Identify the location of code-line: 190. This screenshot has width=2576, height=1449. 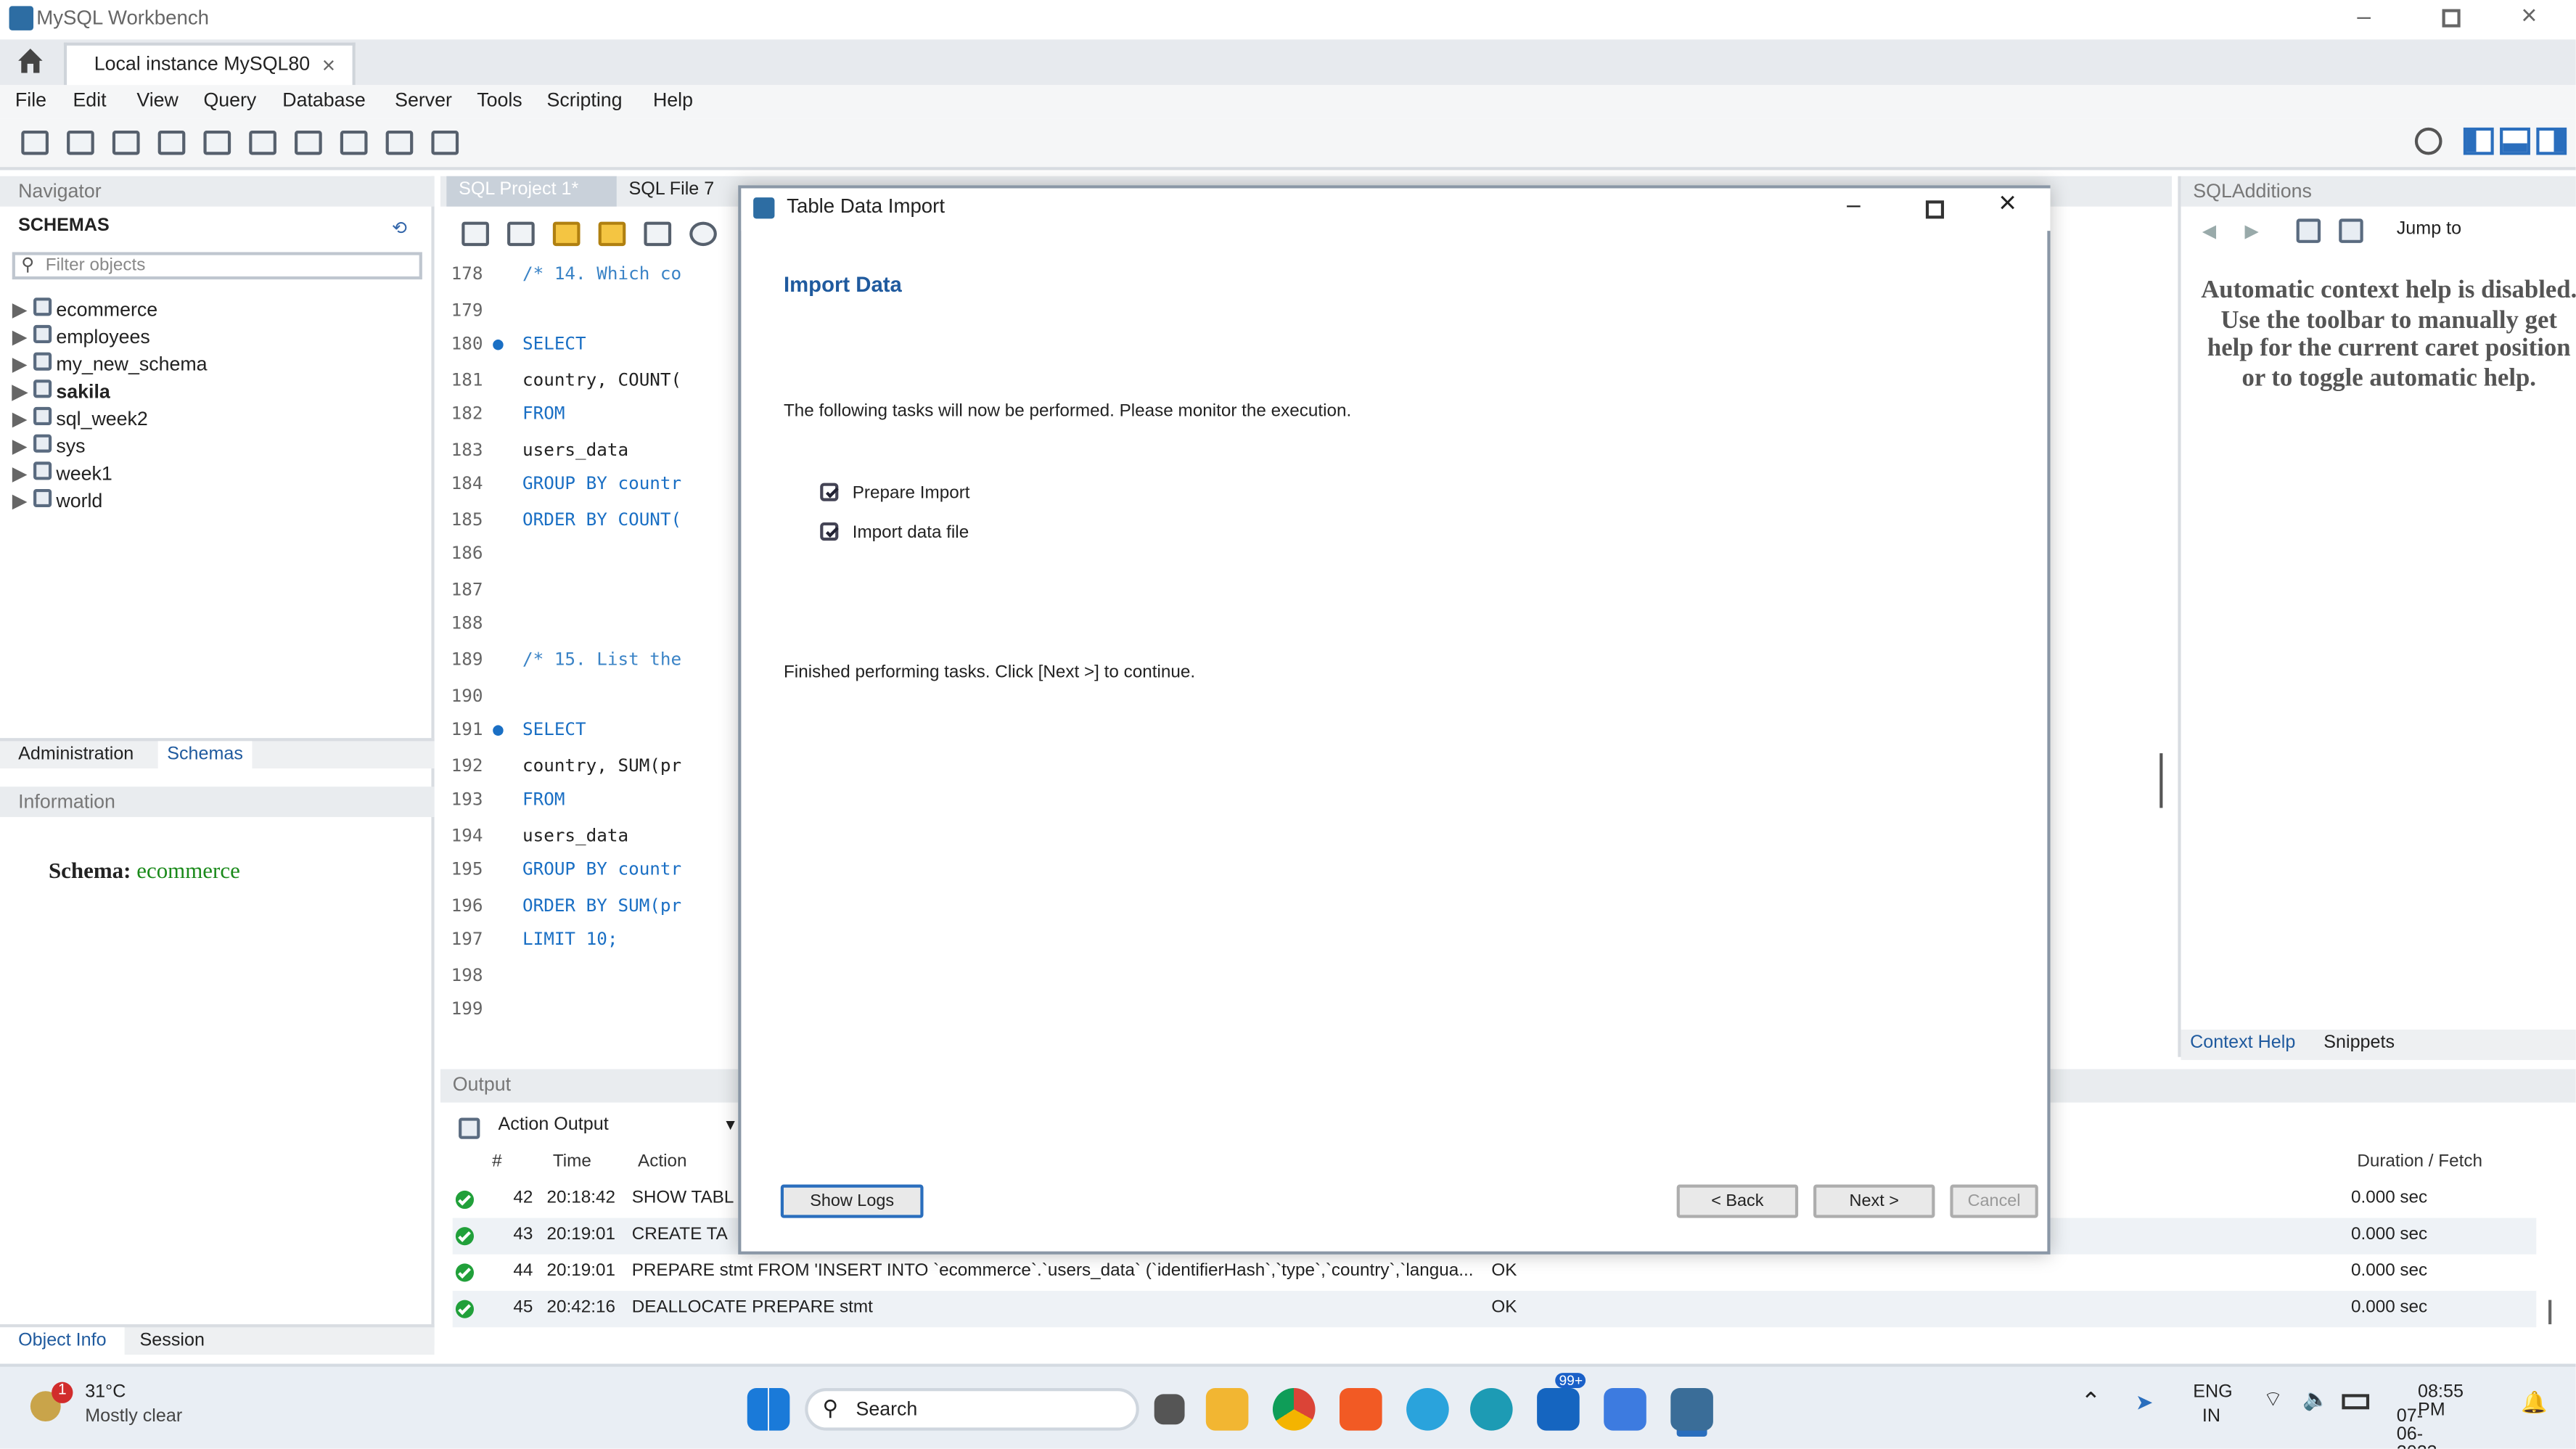
(592, 699).